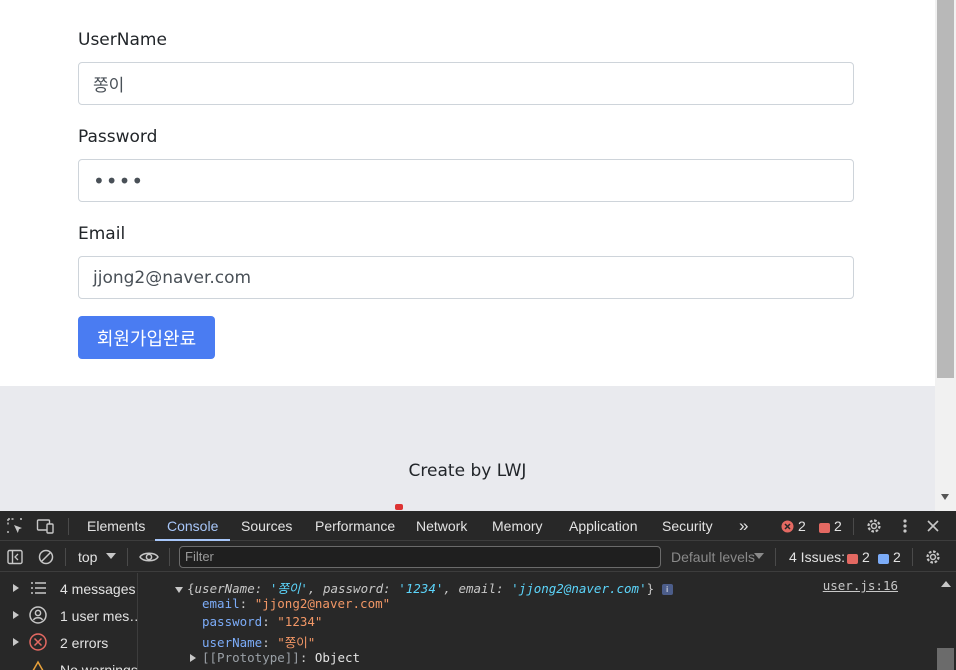 This screenshot has width=956, height=670. What do you see at coordinates (933, 526) in the screenshot?
I see `close-devtools-icon` at bounding box center [933, 526].